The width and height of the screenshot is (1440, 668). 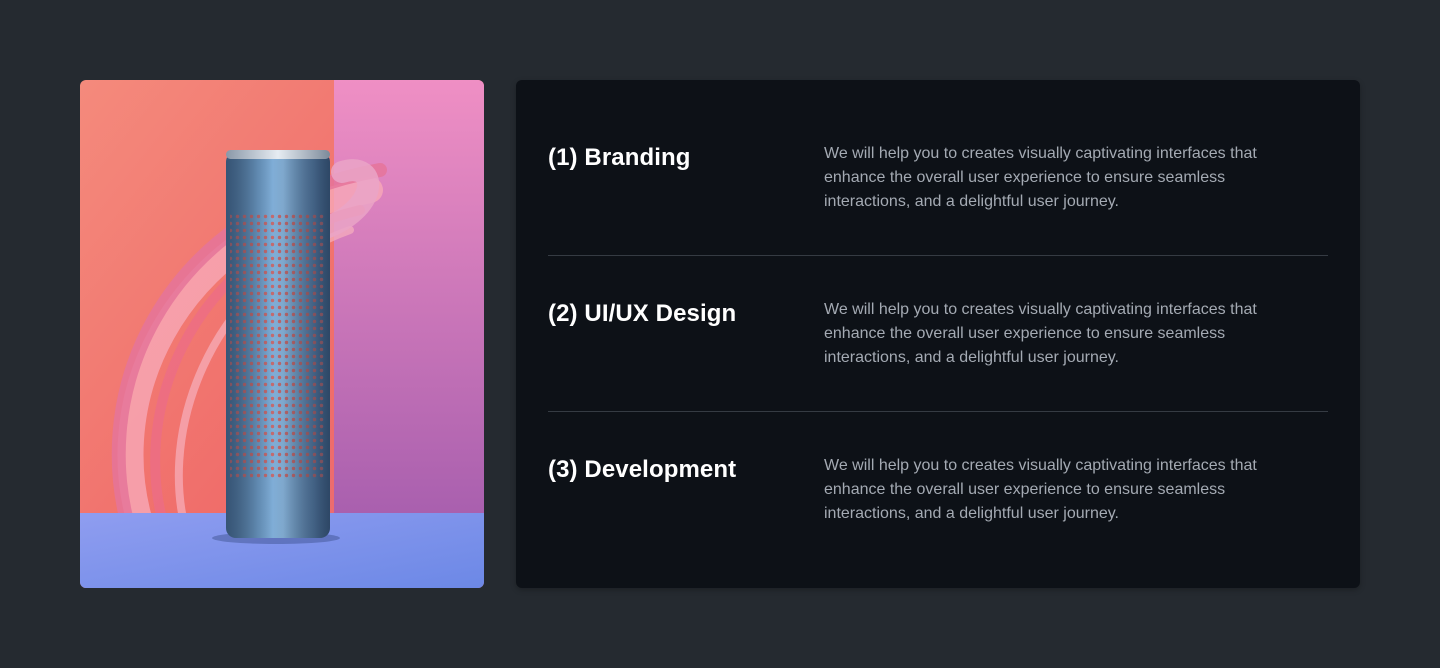 What do you see at coordinates (642, 313) in the screenshot?
I see `service-title: (2) UI/UX Design` at bounding box center [642, 313].